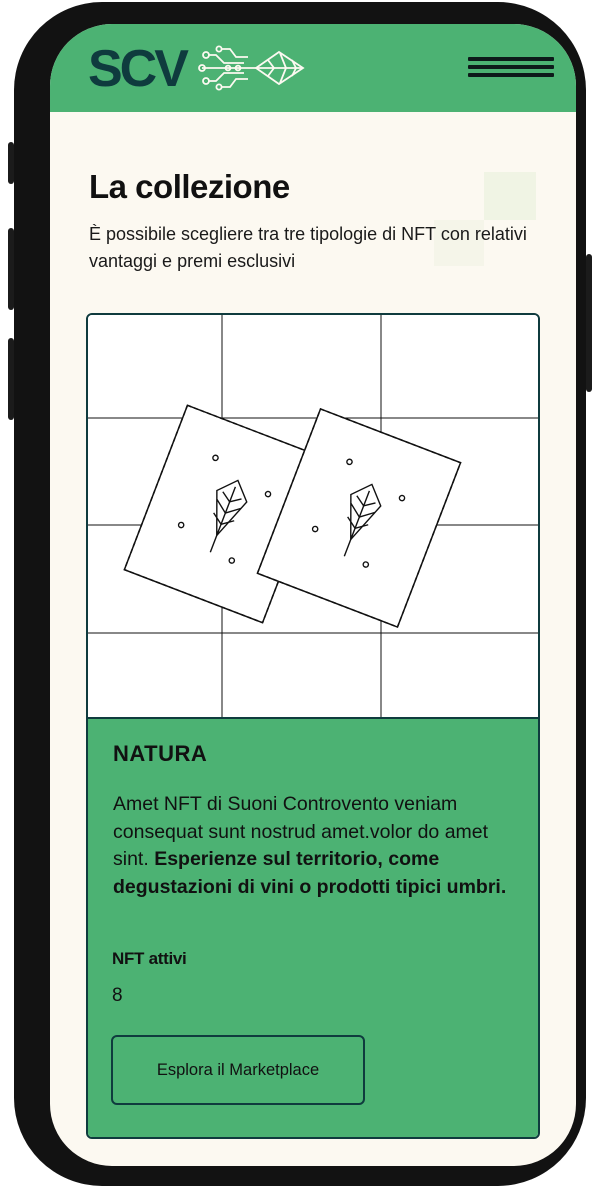 Image resolution: width=600 pixels, height=1188 pixels. I want to click on phone-side-button, so click(11, 163).